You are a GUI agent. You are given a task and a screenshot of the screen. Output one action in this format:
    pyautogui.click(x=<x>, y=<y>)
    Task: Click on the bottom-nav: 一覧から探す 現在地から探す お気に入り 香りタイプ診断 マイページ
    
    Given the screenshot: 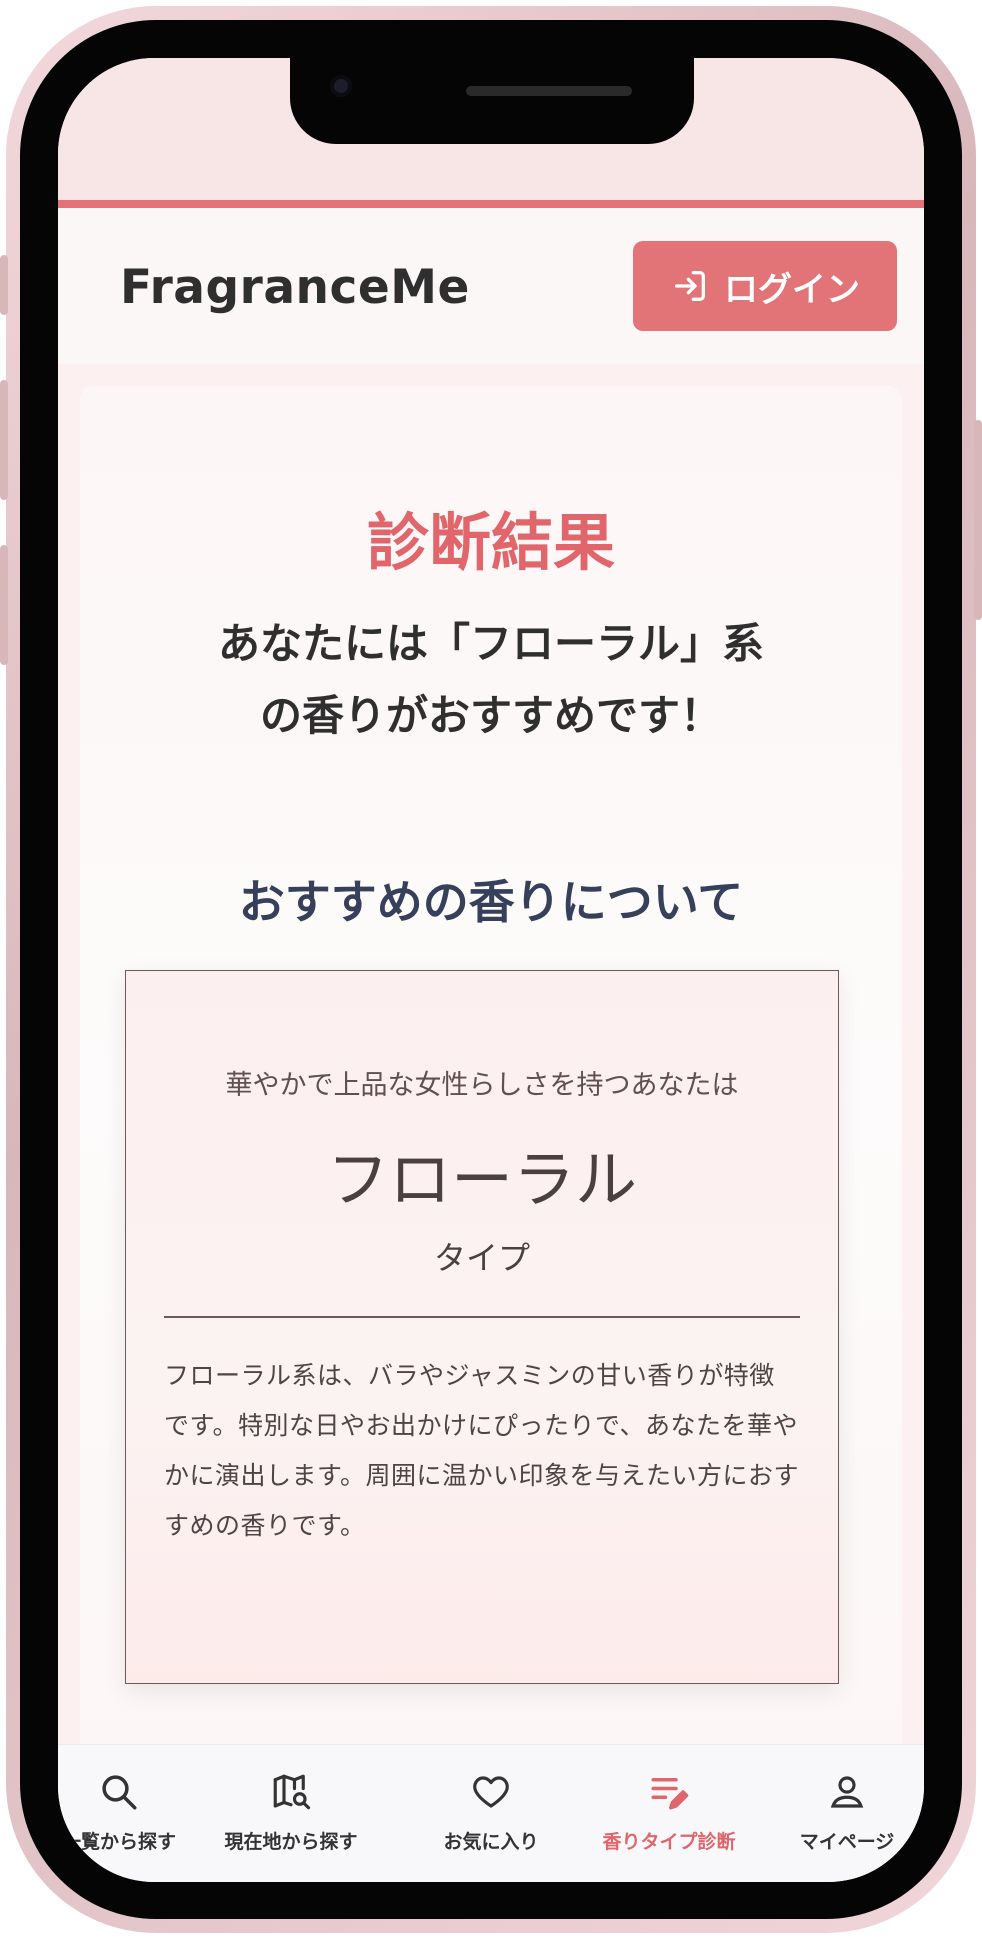 What is the action you would take?
    pyautogui.click(x=491, y=1813)
    